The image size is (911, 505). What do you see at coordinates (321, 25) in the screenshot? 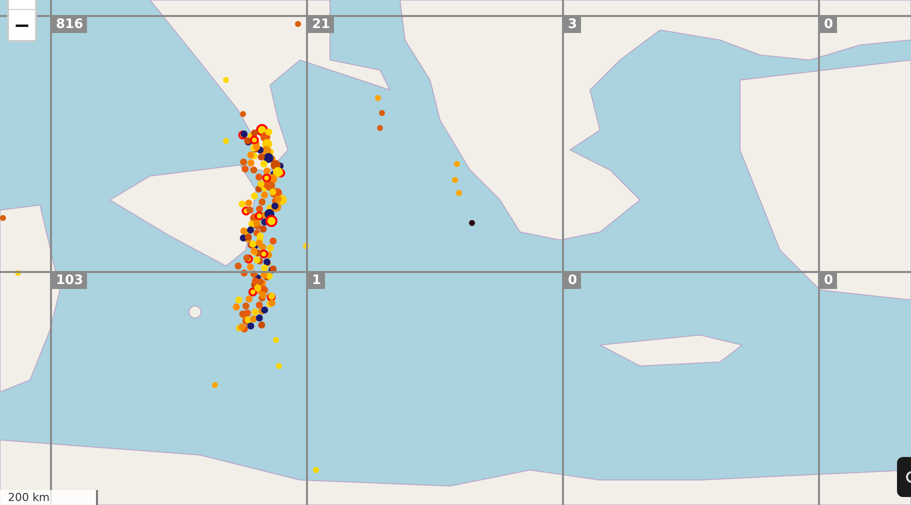
I see `grid-tile-label: 21` at bounding box center [321, 25].